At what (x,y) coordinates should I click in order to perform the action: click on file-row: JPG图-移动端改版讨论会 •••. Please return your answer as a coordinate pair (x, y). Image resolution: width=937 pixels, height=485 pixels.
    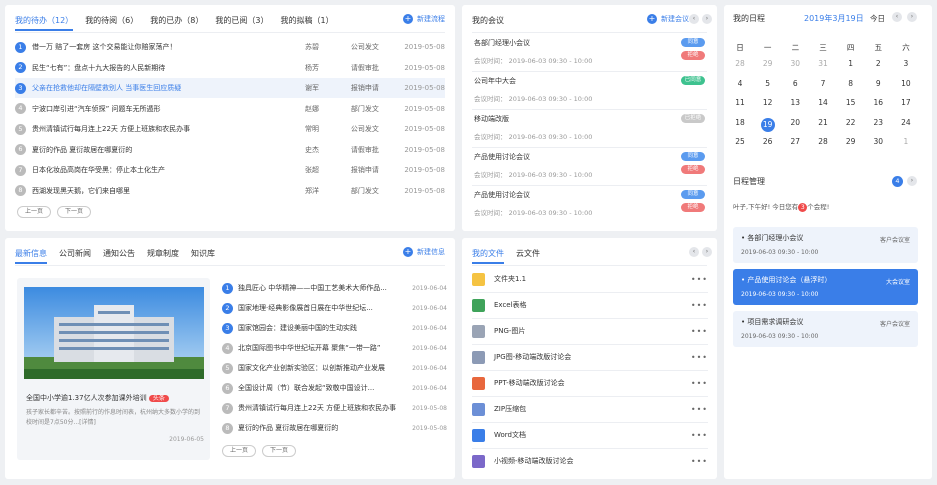
    Looking at the image, I should click on (590, 357).